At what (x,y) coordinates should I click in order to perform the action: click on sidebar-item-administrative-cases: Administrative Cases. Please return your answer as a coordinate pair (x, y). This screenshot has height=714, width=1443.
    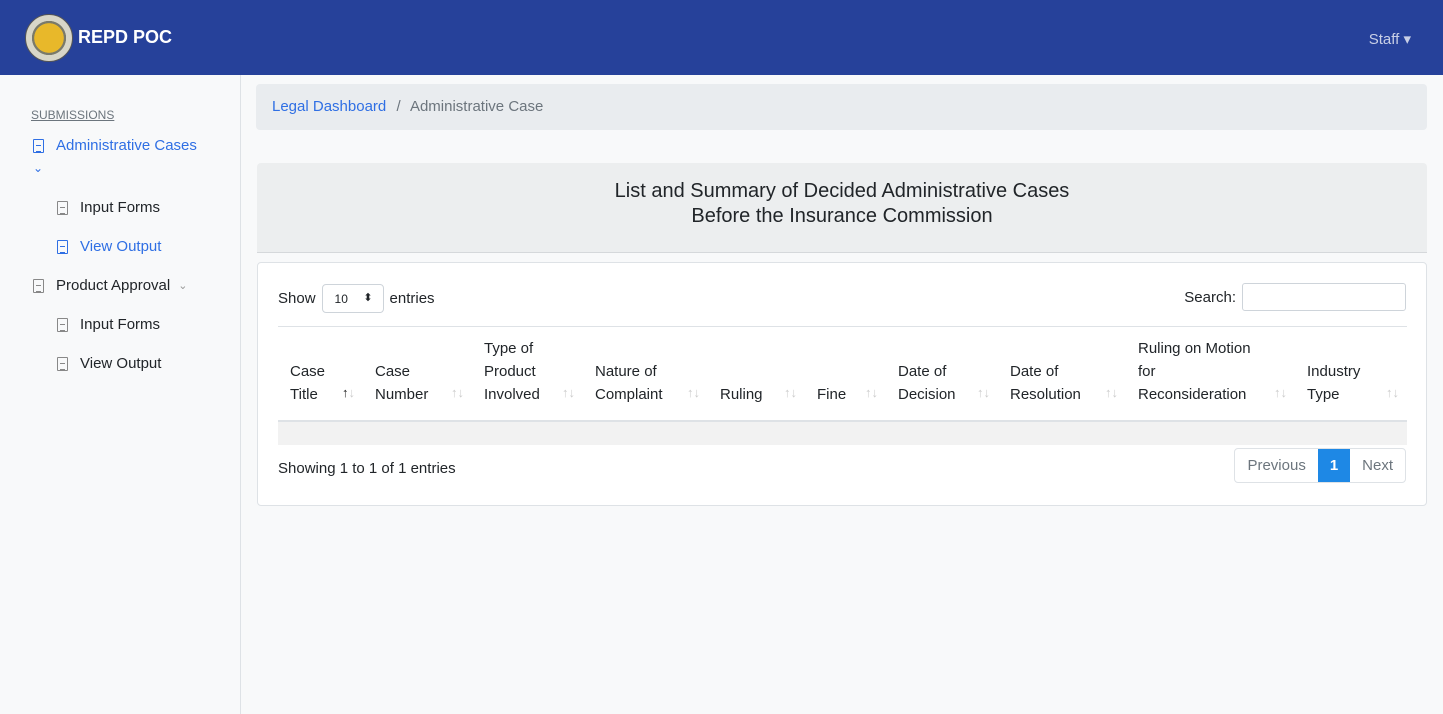
    Looking at the image, I should click on (115, 145).